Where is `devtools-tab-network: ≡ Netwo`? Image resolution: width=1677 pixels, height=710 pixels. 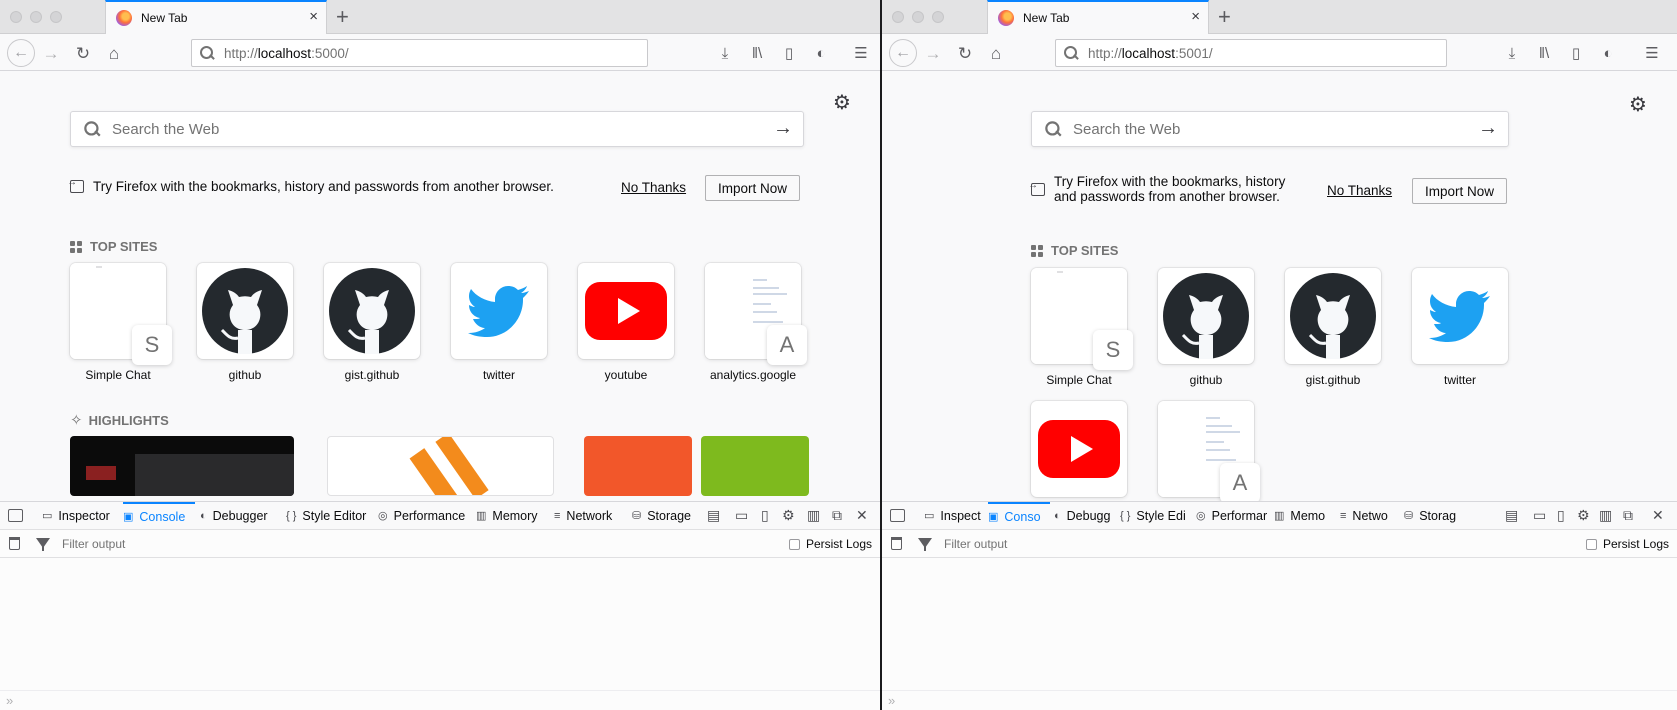
devtools-tab-network: ≡ Netwo is located at coordinates (1368, 515).